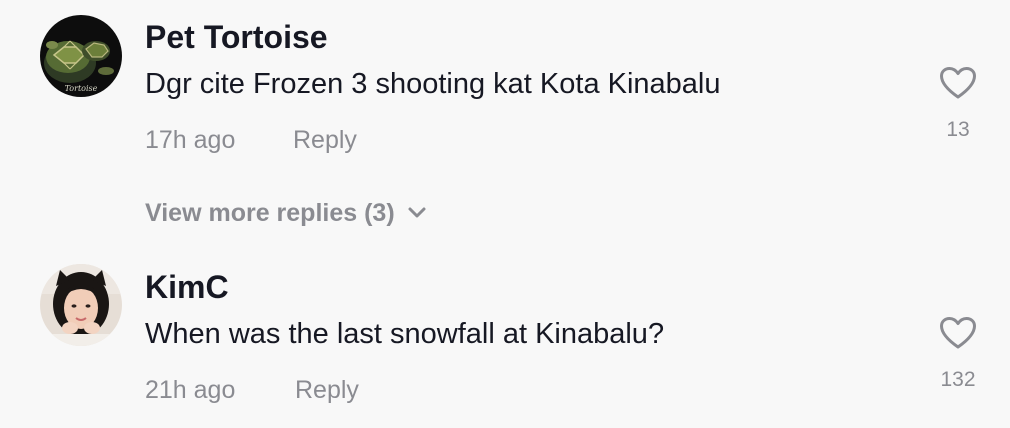 The width and height of the screenshot is (1010, 428). I want to click on avatar-image: Tortoise, so click(81, 56).